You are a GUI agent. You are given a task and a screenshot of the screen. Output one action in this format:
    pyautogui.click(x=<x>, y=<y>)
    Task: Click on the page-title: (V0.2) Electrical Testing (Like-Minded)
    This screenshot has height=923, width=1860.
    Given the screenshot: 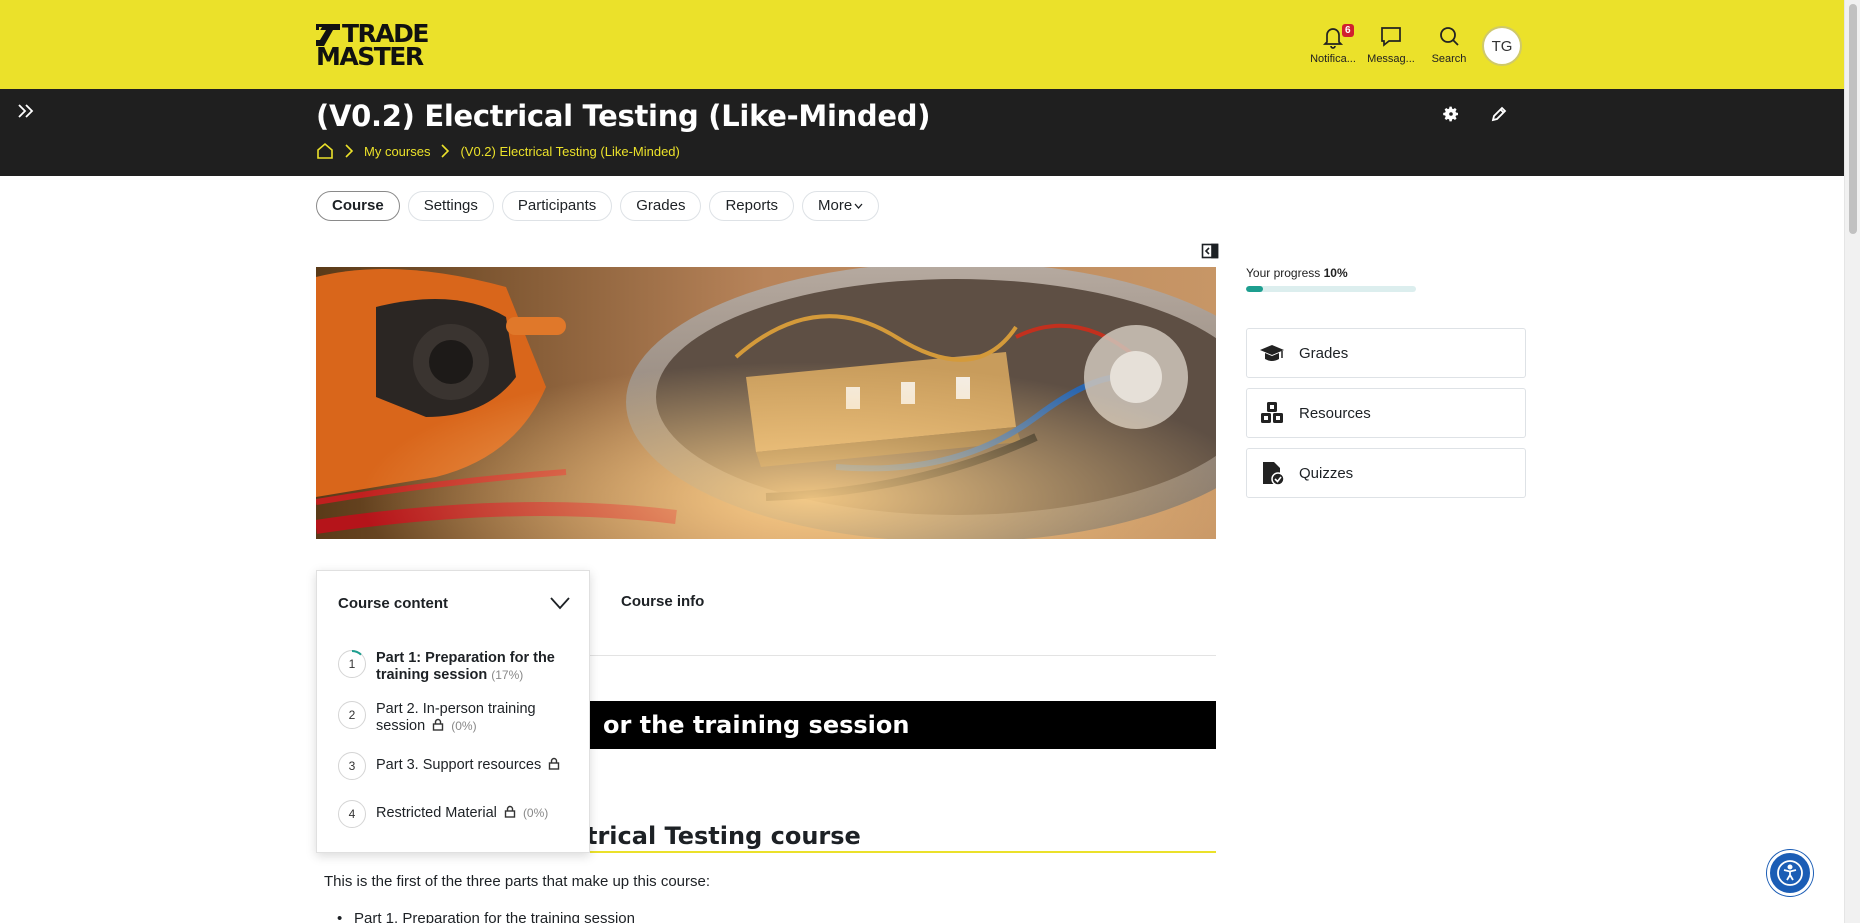 What is the action you would take?
    pyautogui.click(x=623, y=116)
    